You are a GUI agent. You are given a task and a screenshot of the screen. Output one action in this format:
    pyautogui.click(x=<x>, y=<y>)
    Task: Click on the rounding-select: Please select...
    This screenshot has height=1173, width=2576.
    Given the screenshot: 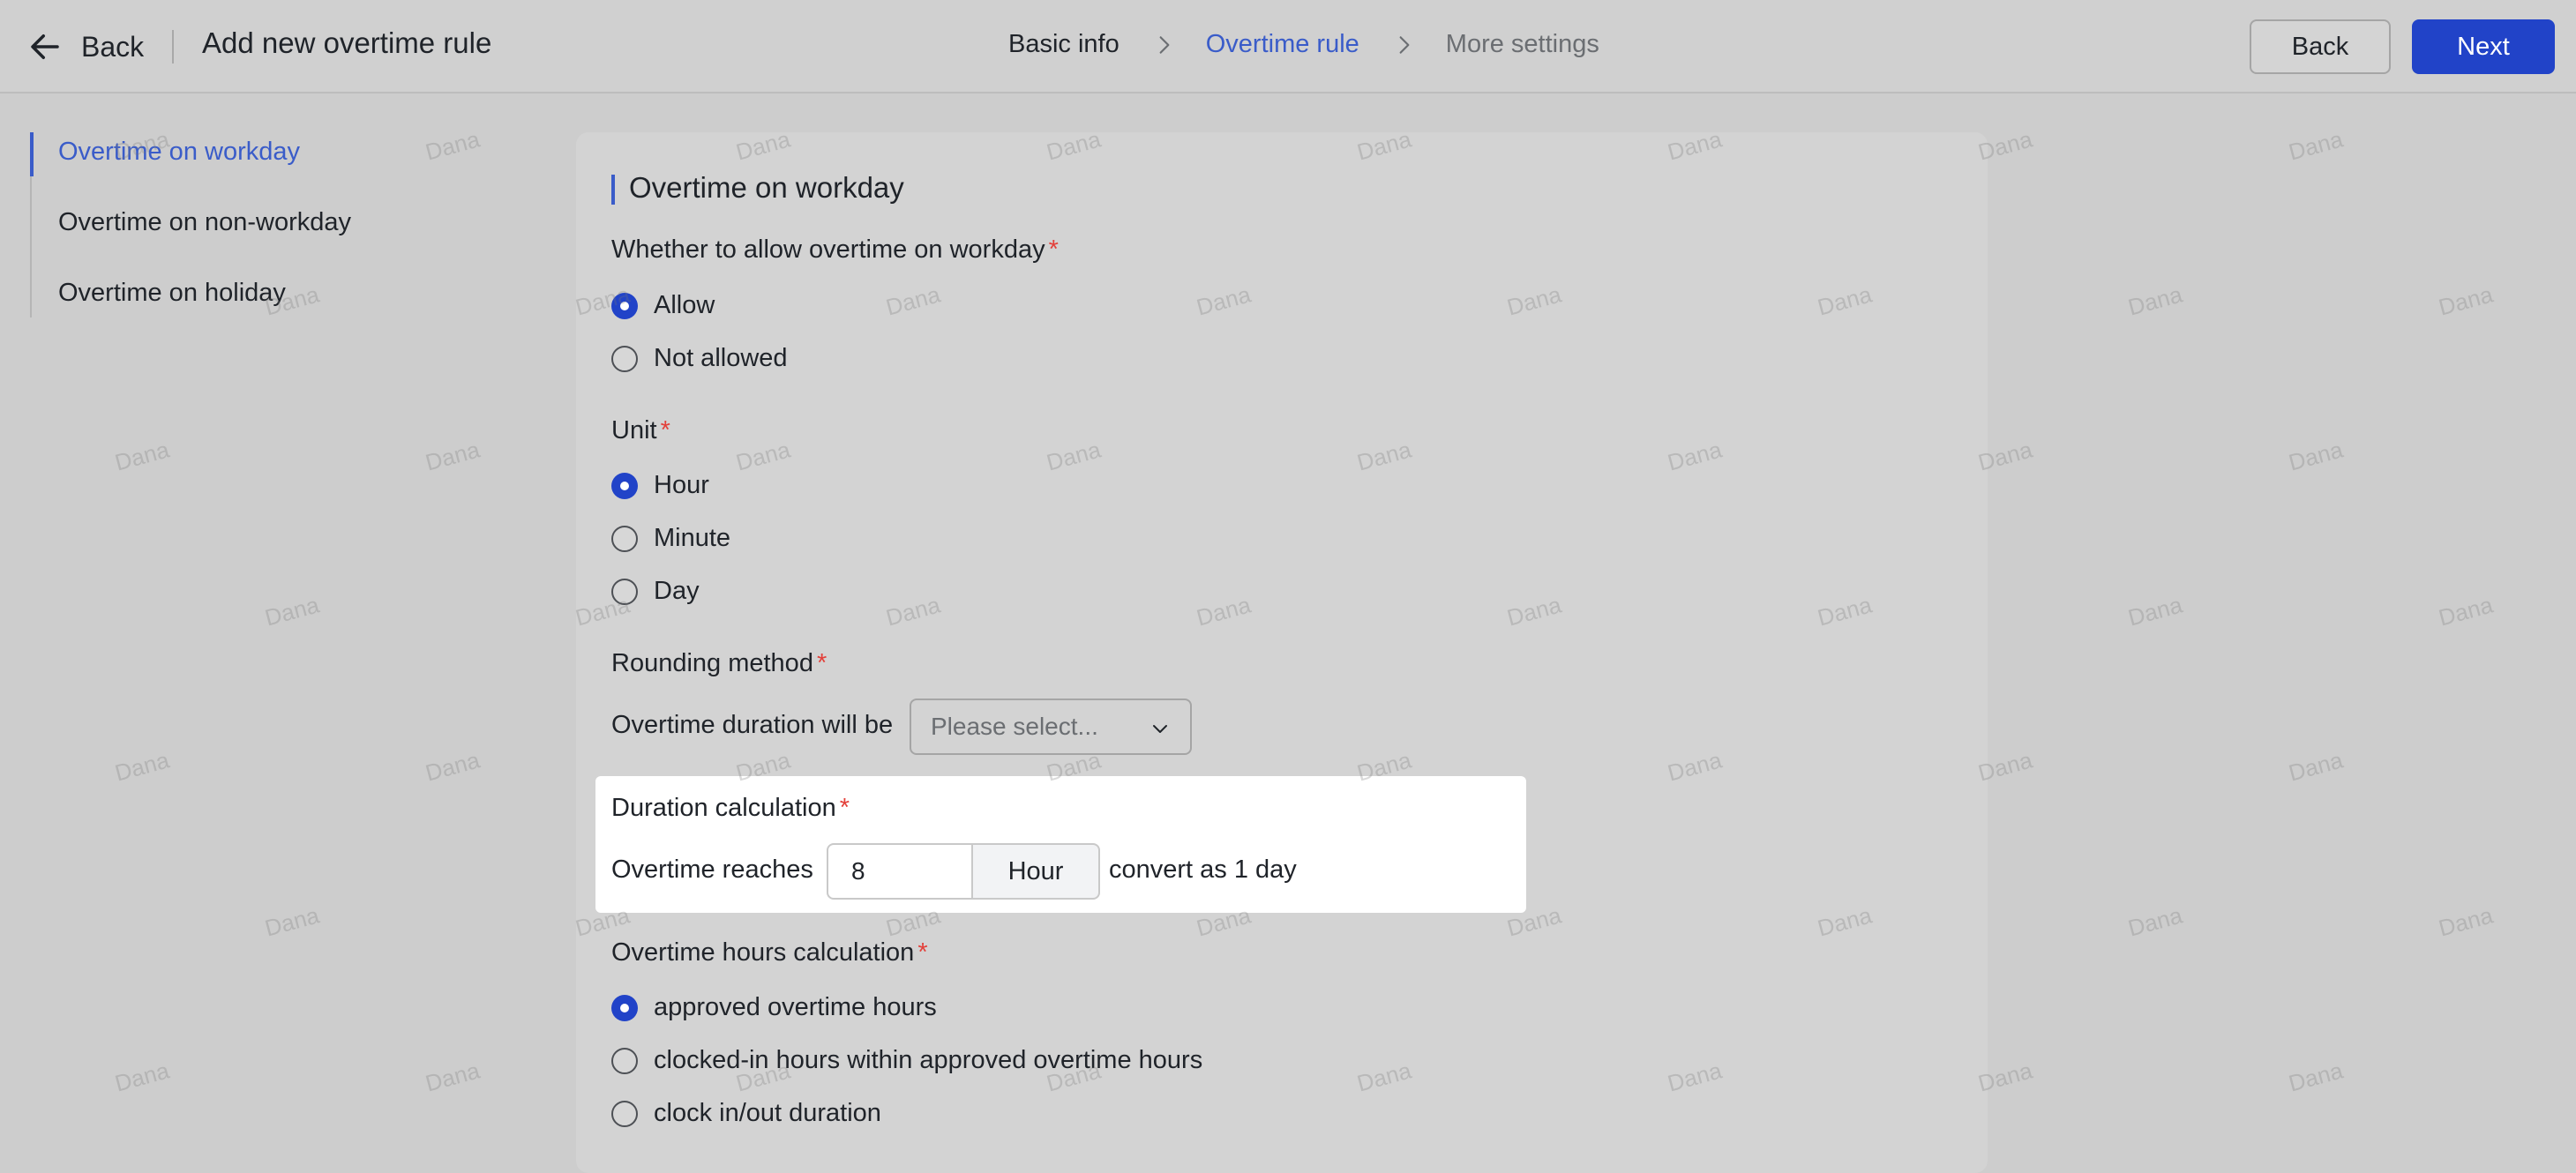 What is the action you would take?
    pyautogui.click(x=1051, y=727)
    